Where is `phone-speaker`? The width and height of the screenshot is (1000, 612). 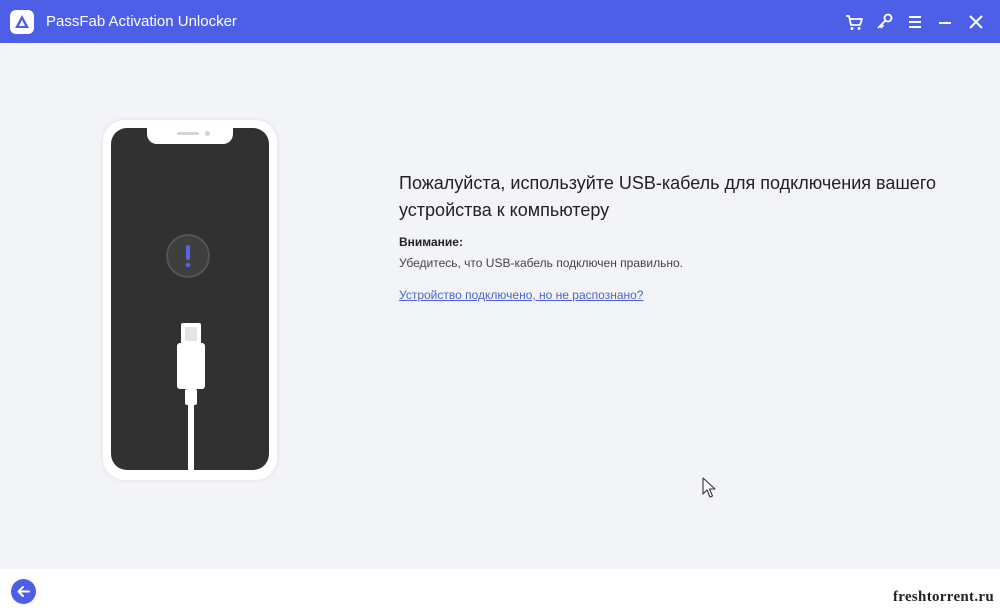
phone-speaker is located at coordinates (188, 133).